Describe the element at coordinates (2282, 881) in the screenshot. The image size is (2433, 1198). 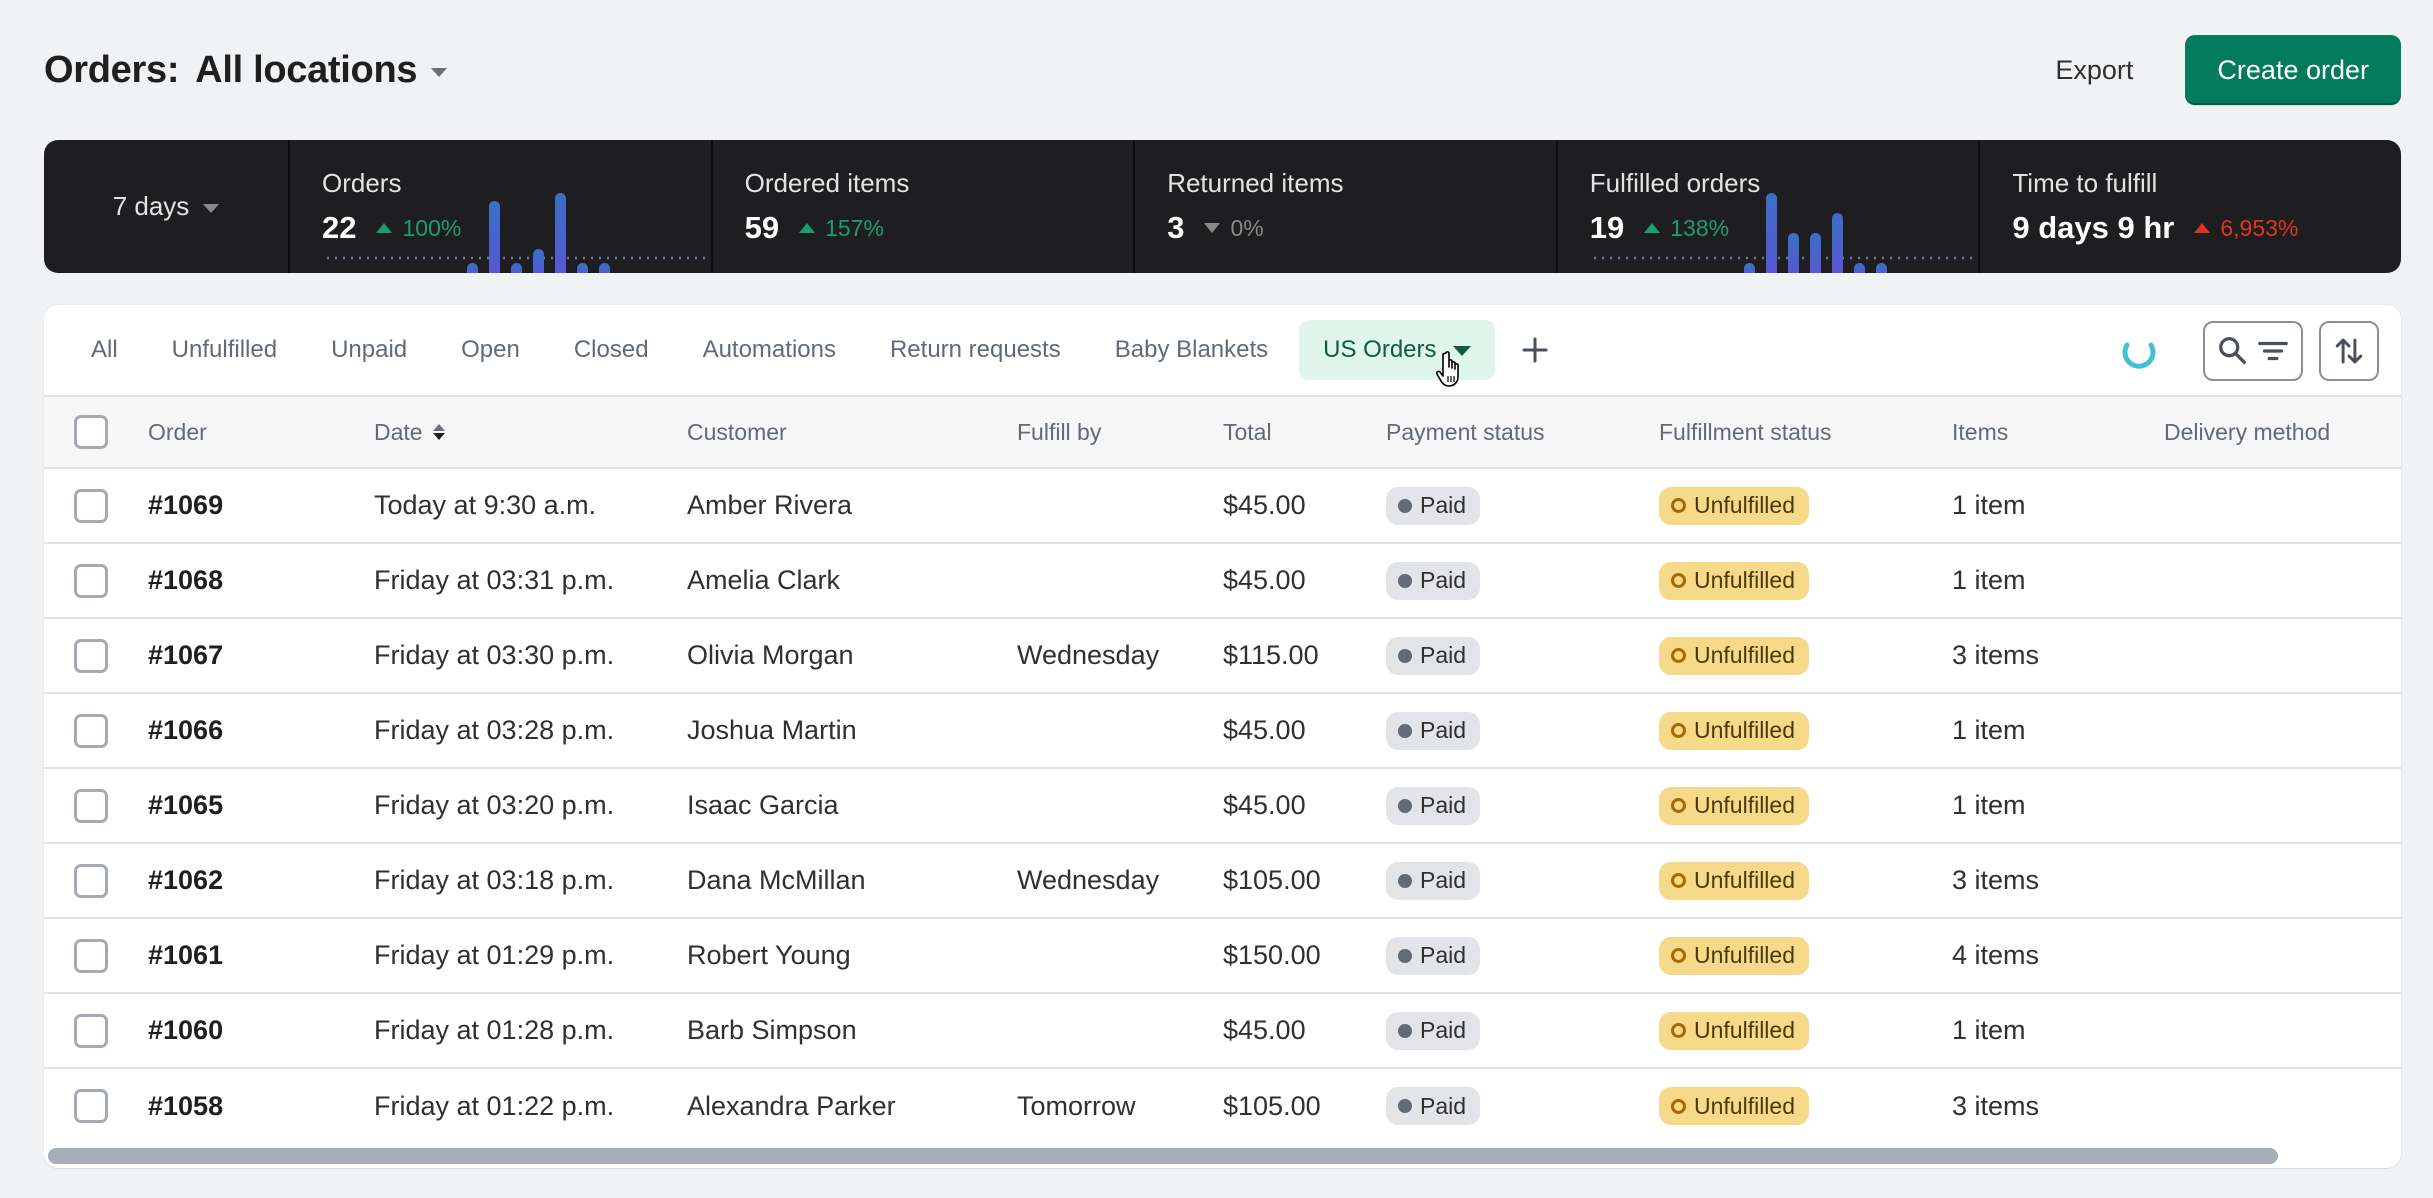
I see `delivery-method` at that location.